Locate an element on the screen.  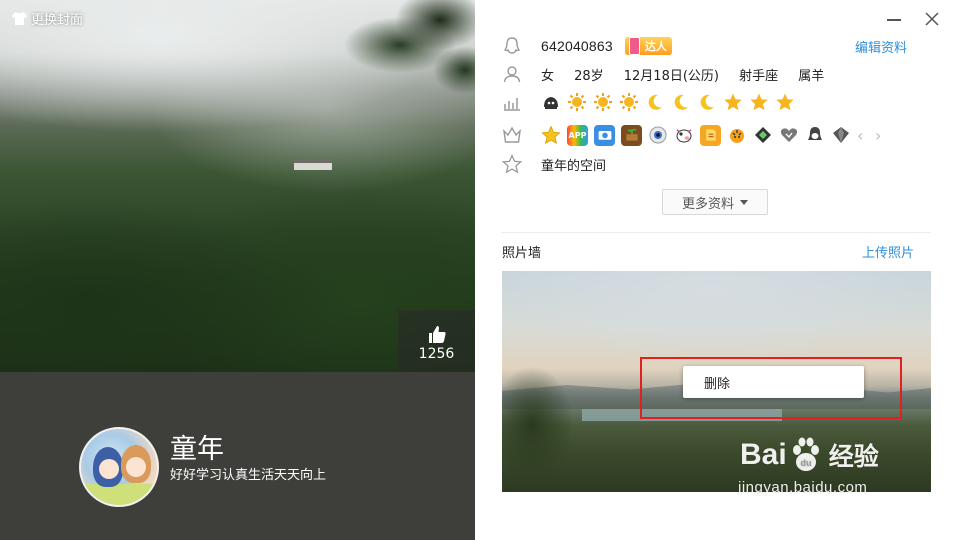
heart-service-icon is located at coordinates (789, 135).